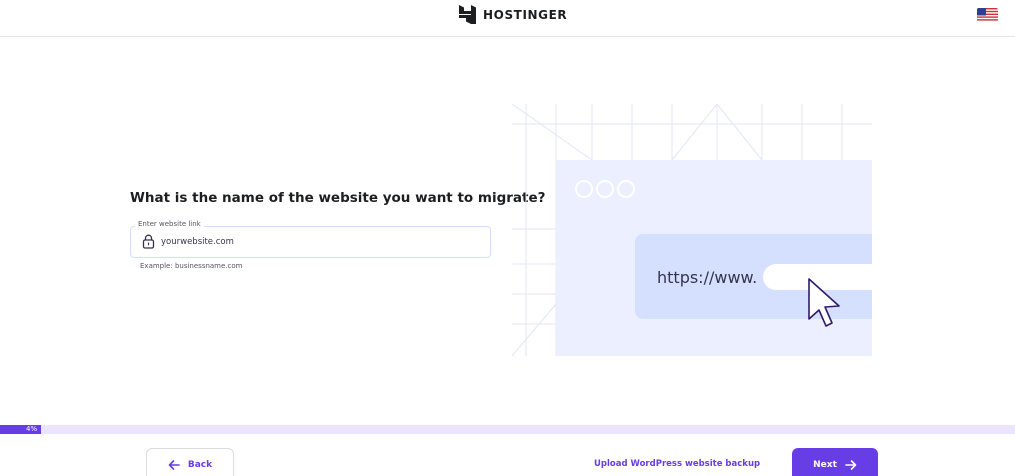 This screenshot has width=1015, height=476. I want to click on hostinger-logo: HOSTINGER, so click(512, 14).